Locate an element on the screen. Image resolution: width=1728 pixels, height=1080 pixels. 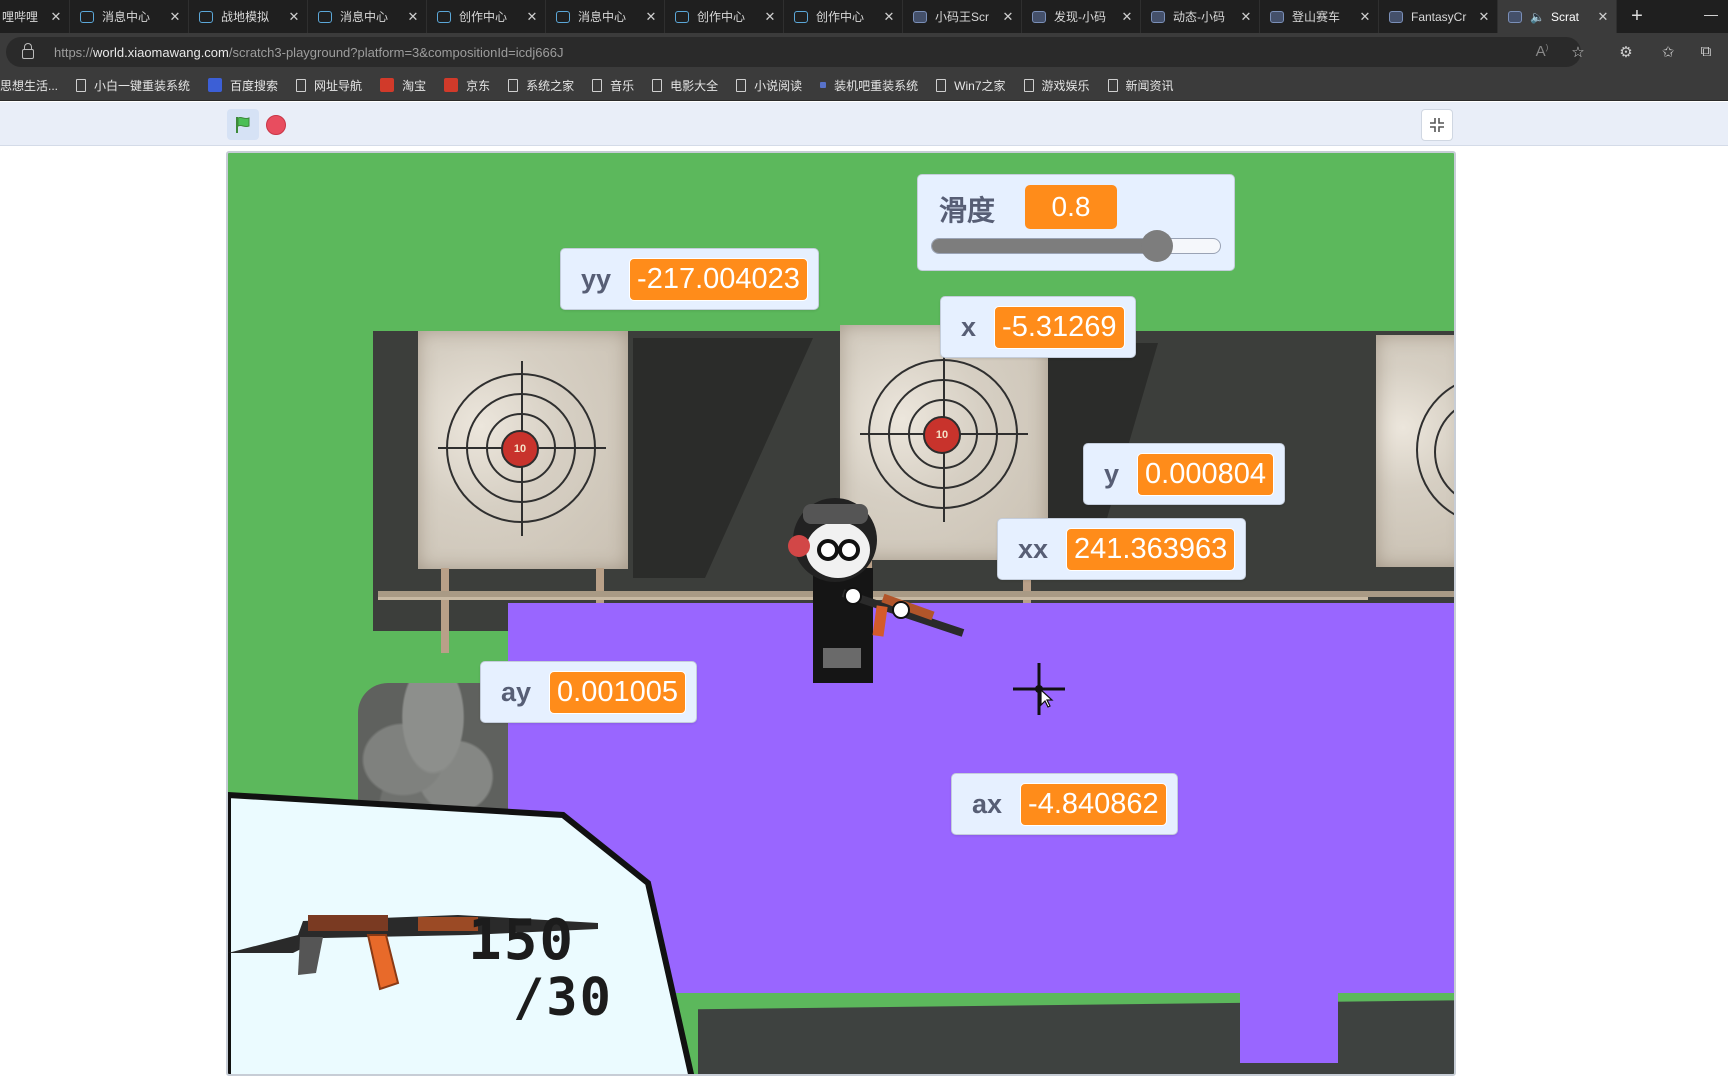
browser-tab: 登山赛车 ✕ is located at coordinates (1319, 16).